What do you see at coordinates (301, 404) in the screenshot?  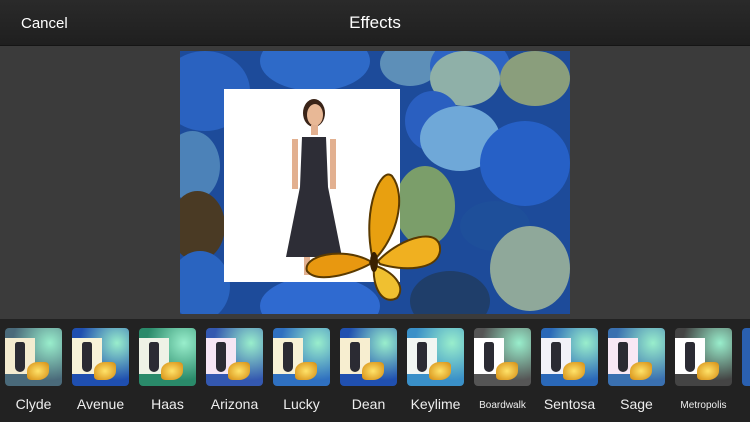 I see `effect-label: Lucky` at bounding box center [301, 404].